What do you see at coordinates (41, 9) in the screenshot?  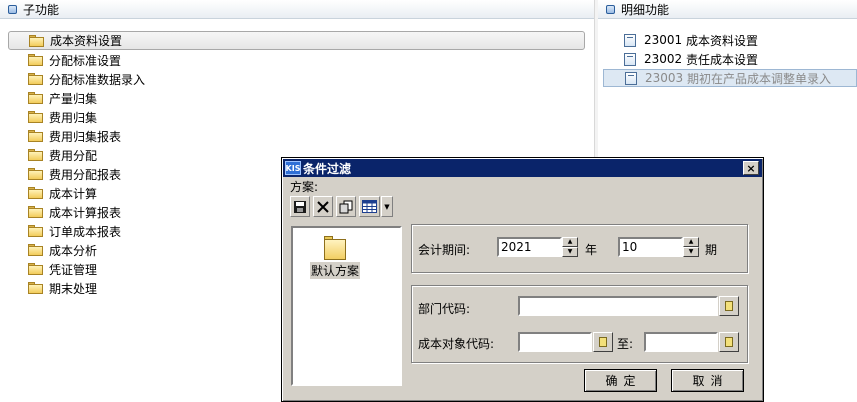 I see `subfunction-title: 子功能` at bounding box center [41, 9].